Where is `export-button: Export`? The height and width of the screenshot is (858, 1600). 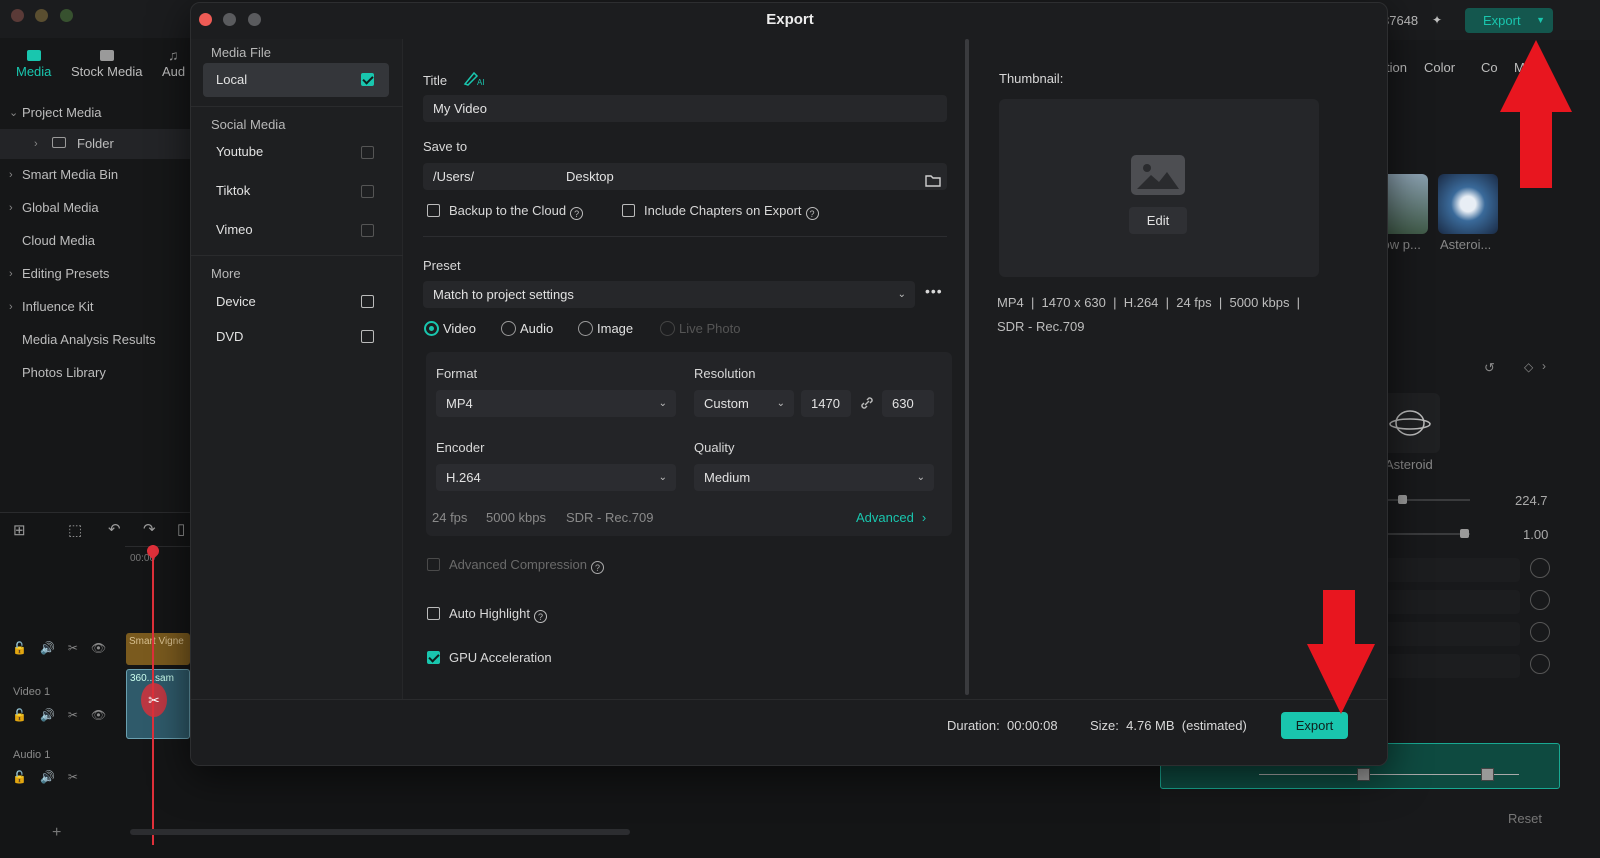
export-button: Export is located at coordinates (1314, 725).